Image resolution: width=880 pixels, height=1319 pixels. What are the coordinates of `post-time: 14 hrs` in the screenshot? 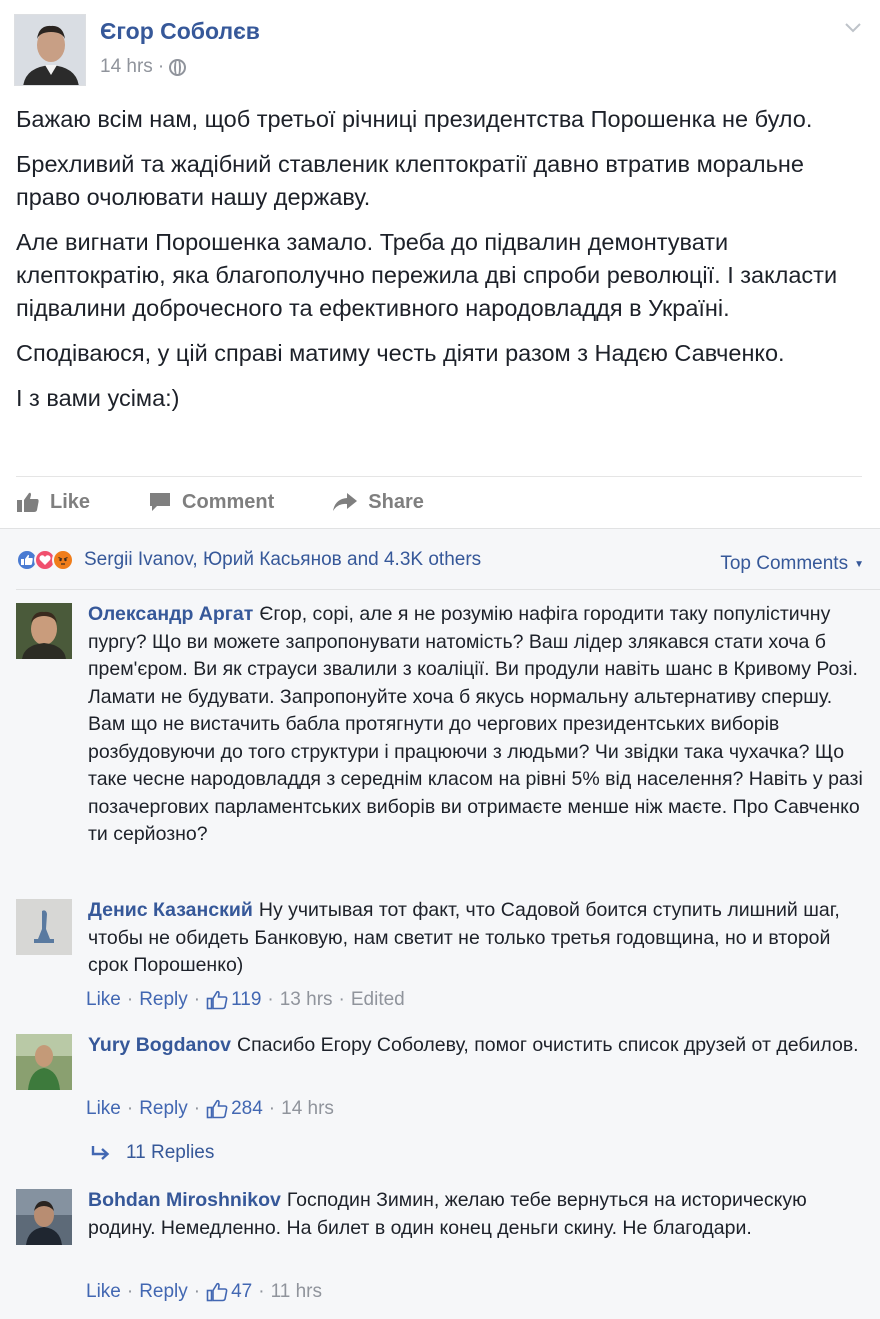 It's located at (126, 67).